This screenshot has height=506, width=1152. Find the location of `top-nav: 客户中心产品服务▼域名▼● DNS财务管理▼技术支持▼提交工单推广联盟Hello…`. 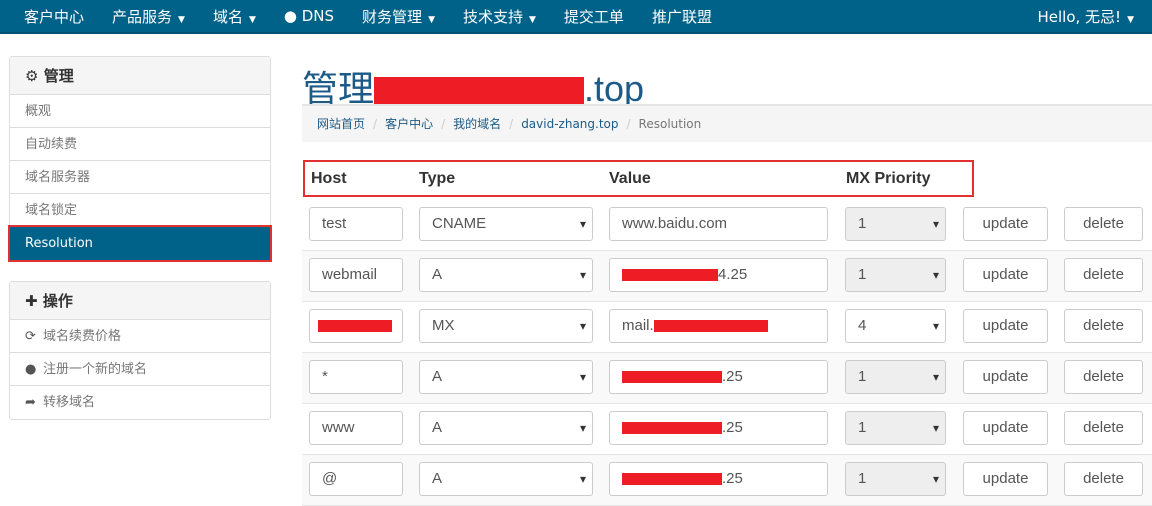

top-nav: 客户中心产品服务▼域名▼● DNS财务管理▼技术支持▼提交工单推广联盟Hello… is located at coordinates (576, 17).